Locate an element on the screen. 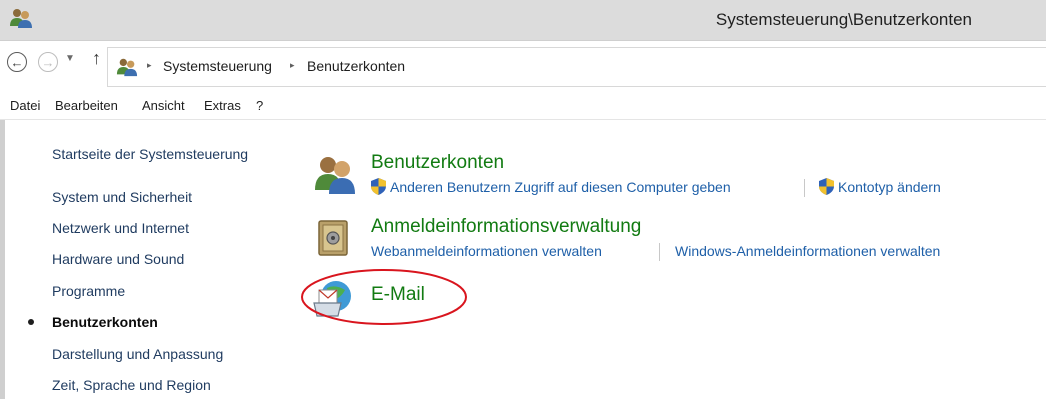  menu-datei: Datei is located at coordinates (25, 105).